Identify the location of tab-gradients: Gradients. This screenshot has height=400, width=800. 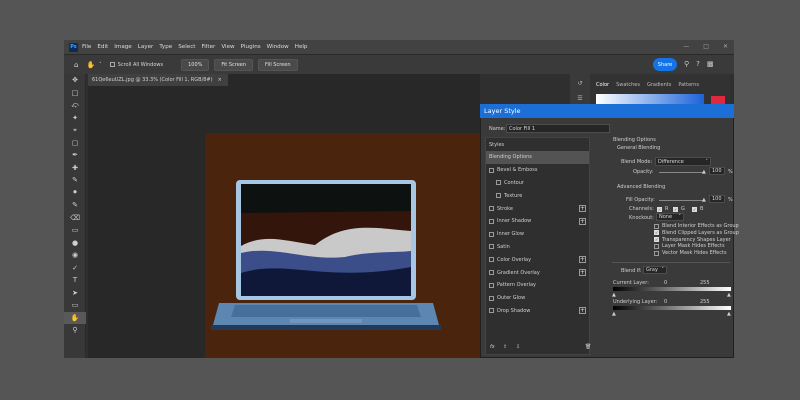
(659, 85).